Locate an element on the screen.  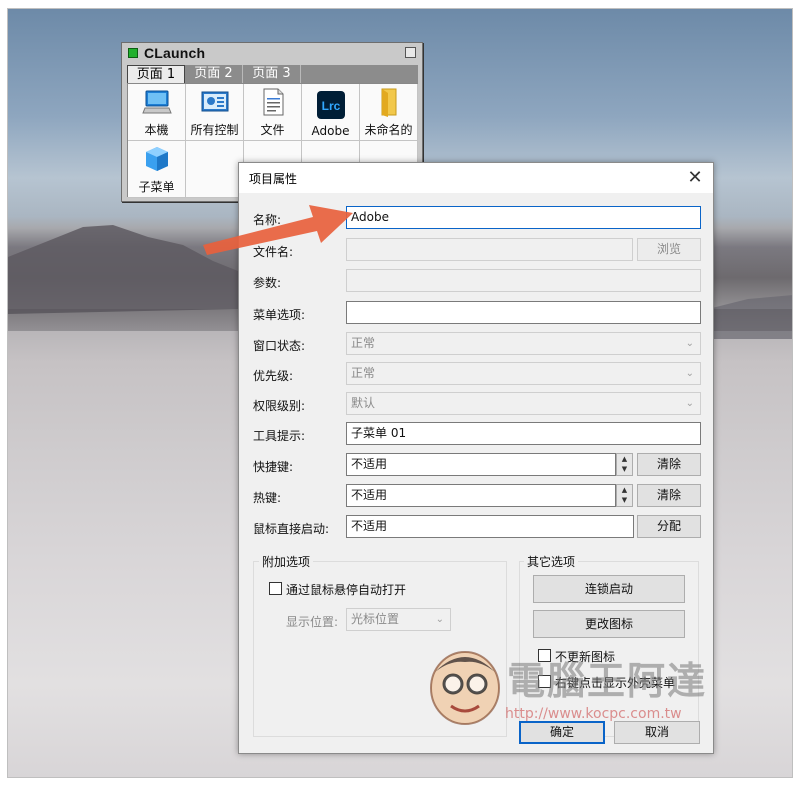
tooltip-input: 子菜单 01 is located at coordinates (523, 433).